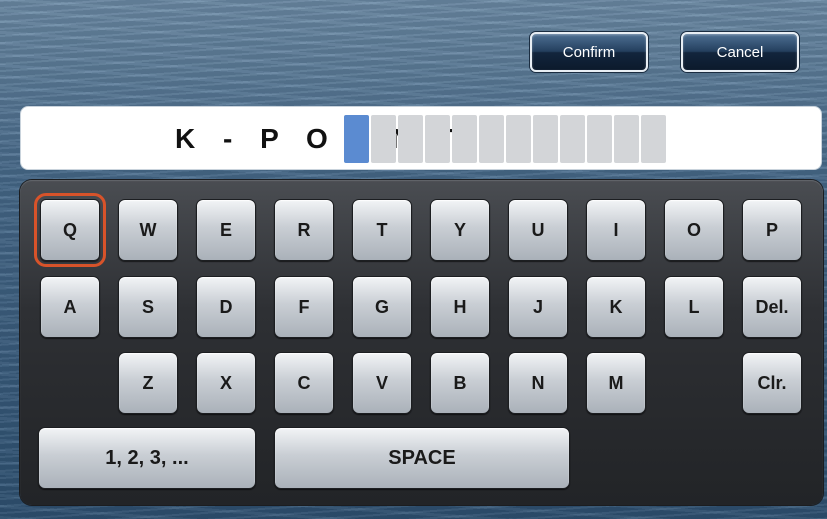  Describe the element at coordinates (740, 52) in the screenshot. I see `cancel-button: Cancel` at that location.